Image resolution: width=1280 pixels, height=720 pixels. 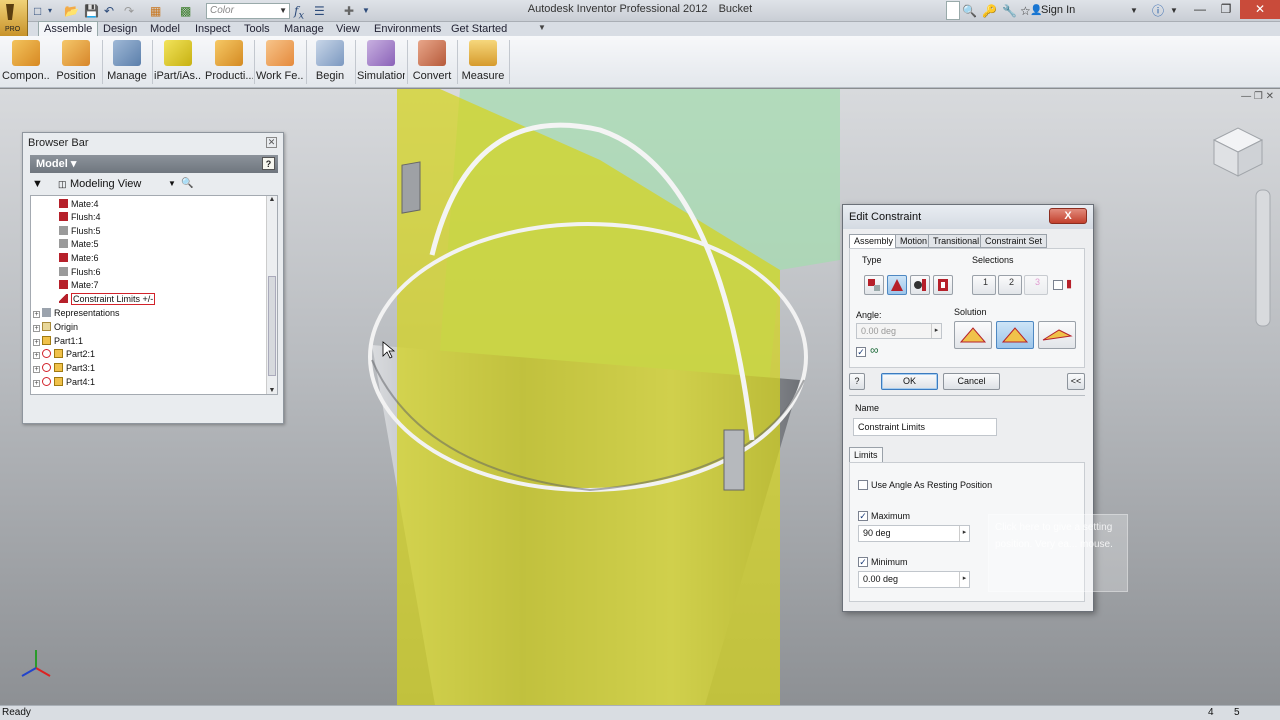 I want to click on tree-node-mate7: Mate:7, so click(x=79, y=285).